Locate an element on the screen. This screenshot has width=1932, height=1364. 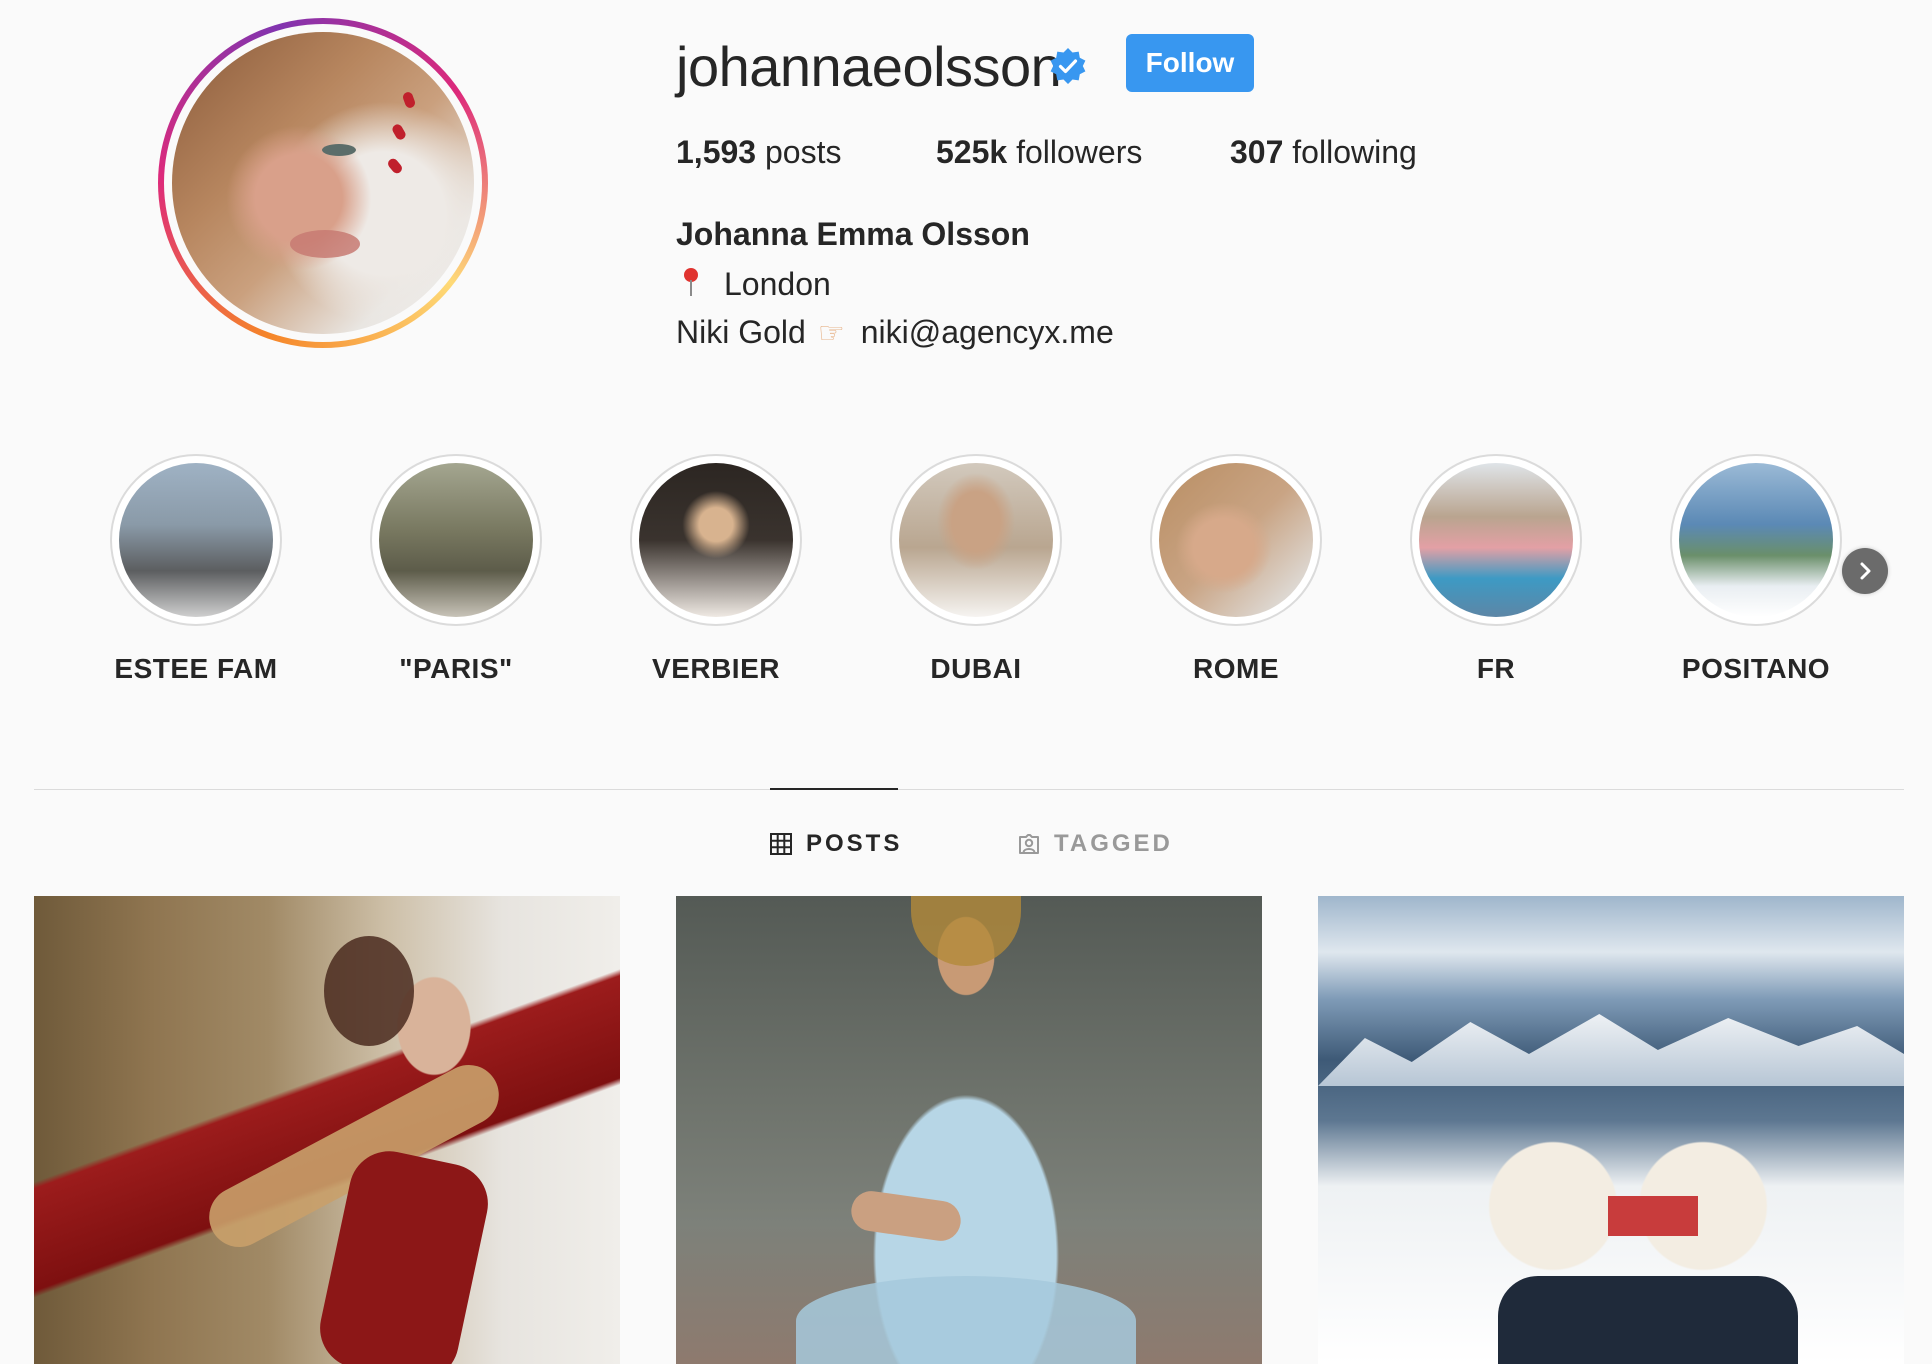
tab-tagged: TAGGED is located at coordinates (1095, 844).